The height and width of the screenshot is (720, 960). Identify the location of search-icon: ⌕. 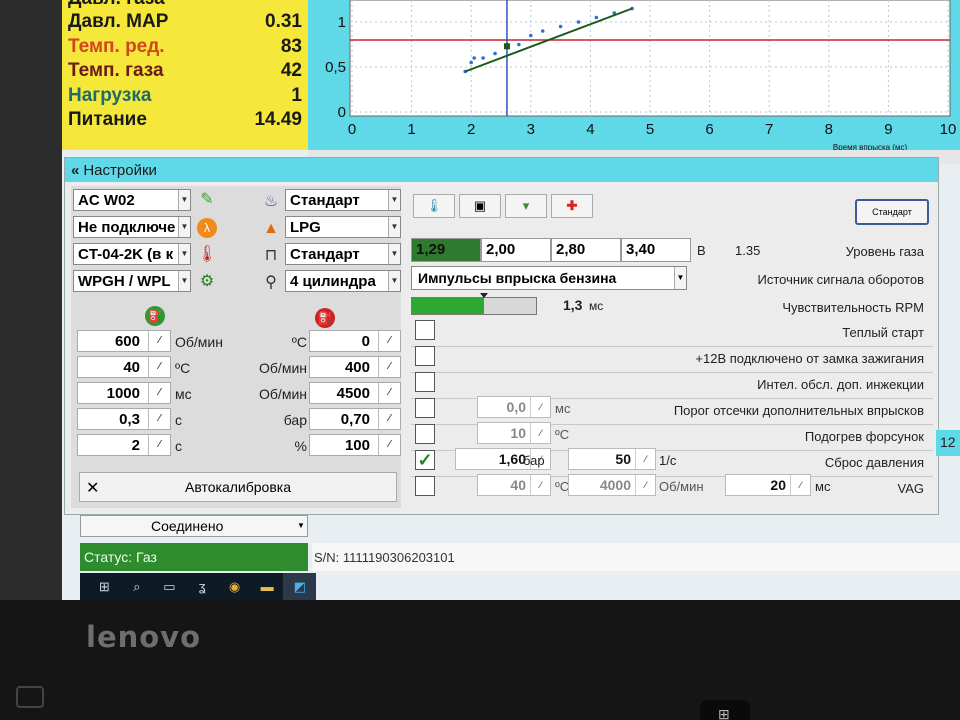
(137, 586).